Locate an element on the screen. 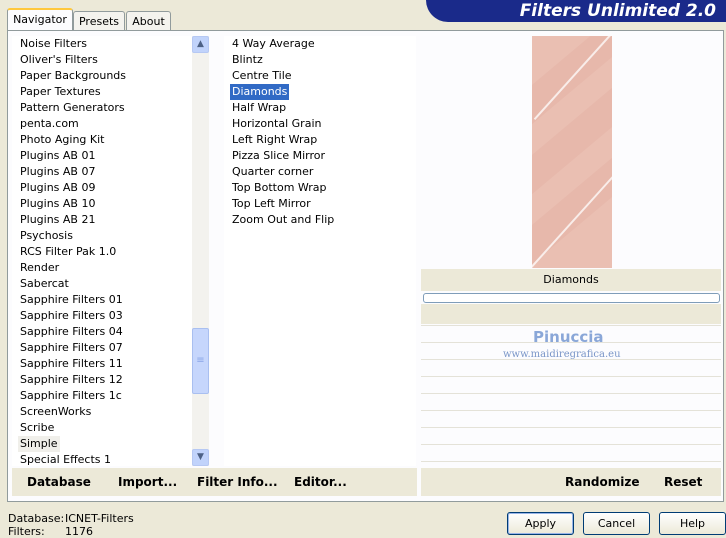 This screenshot has height=538, width=726. category-item: Sapphire Filters 03 is located at coordinates (71, 316).